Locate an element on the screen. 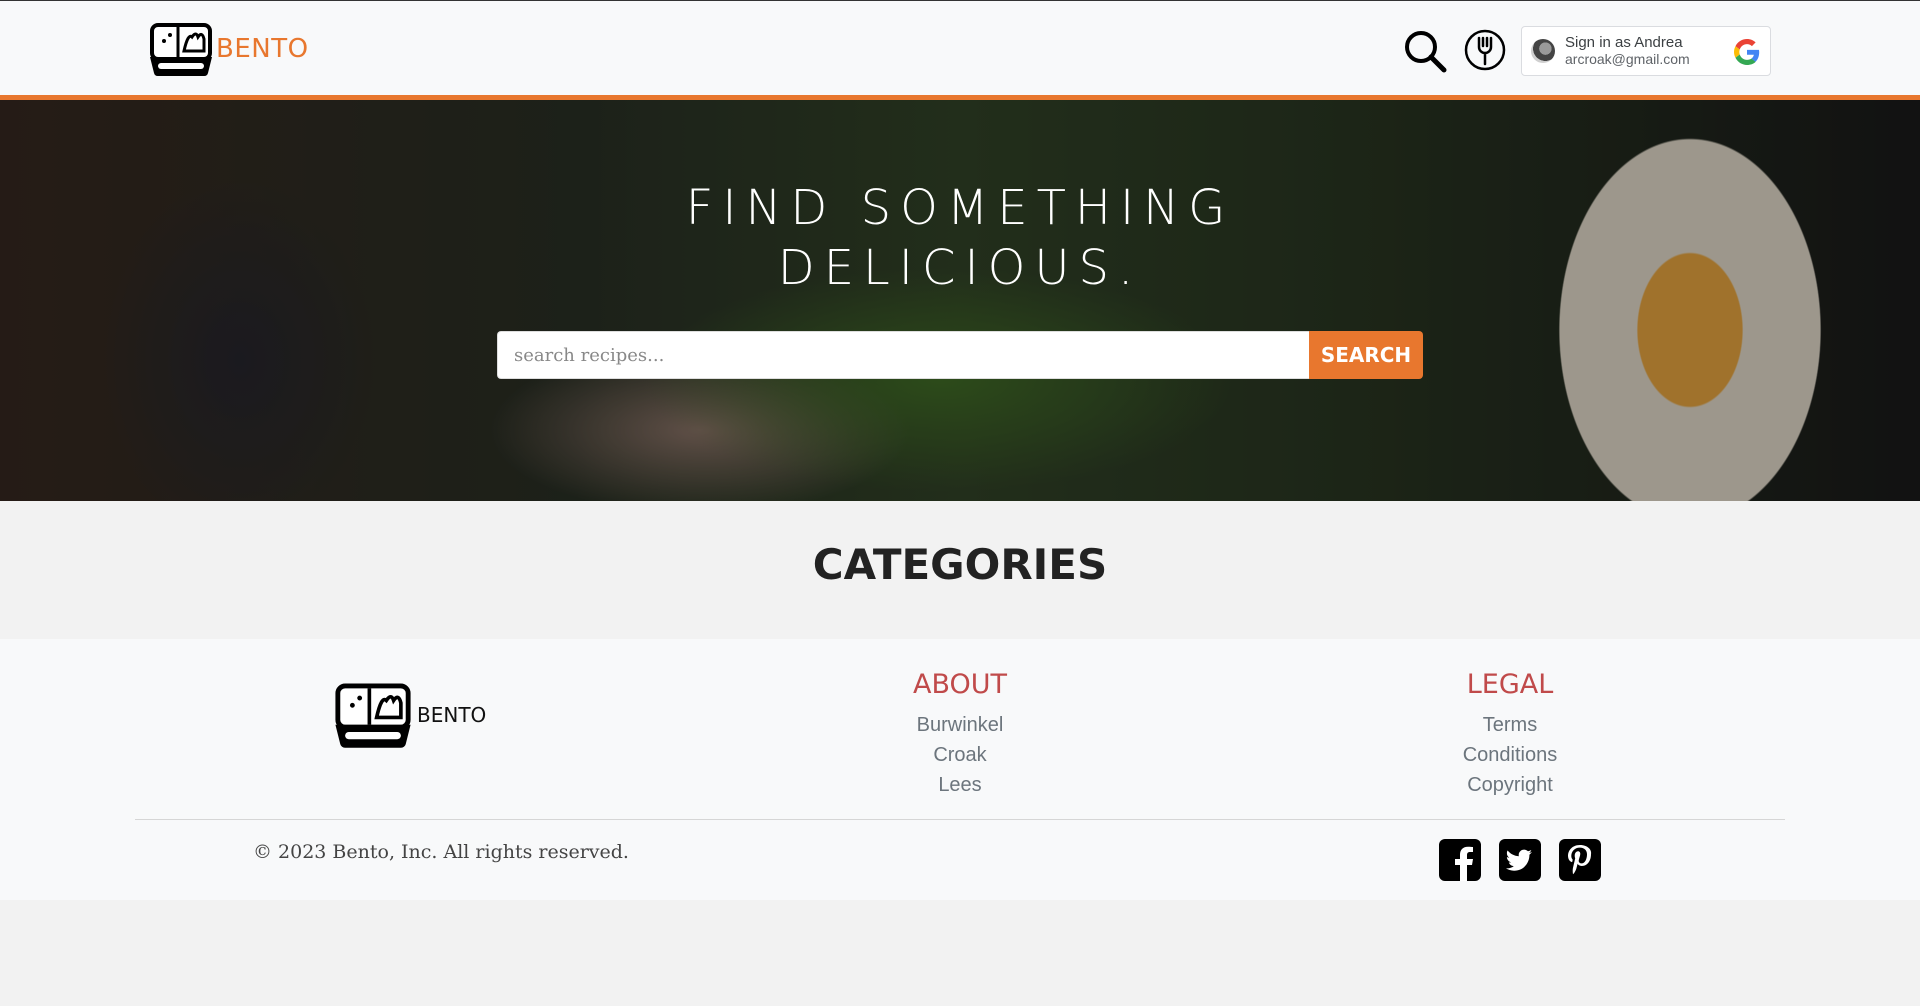 Image resolution: width=1920 pixels, height=1006 pixels. signin-name: Sign in as Andrea is located at coordinates (1624, 42).